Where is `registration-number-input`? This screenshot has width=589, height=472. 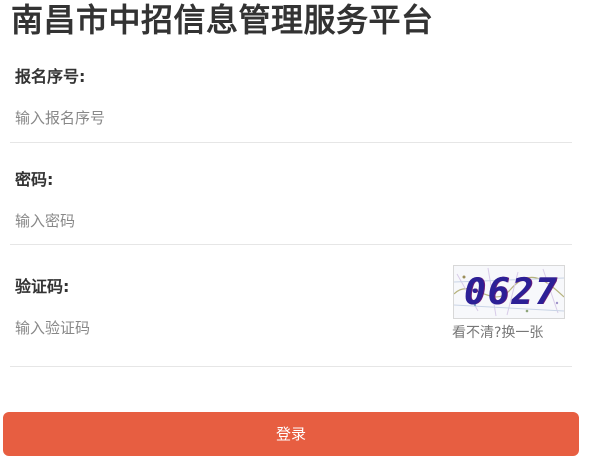 registration-number-input is located at coordinates (225, 118).